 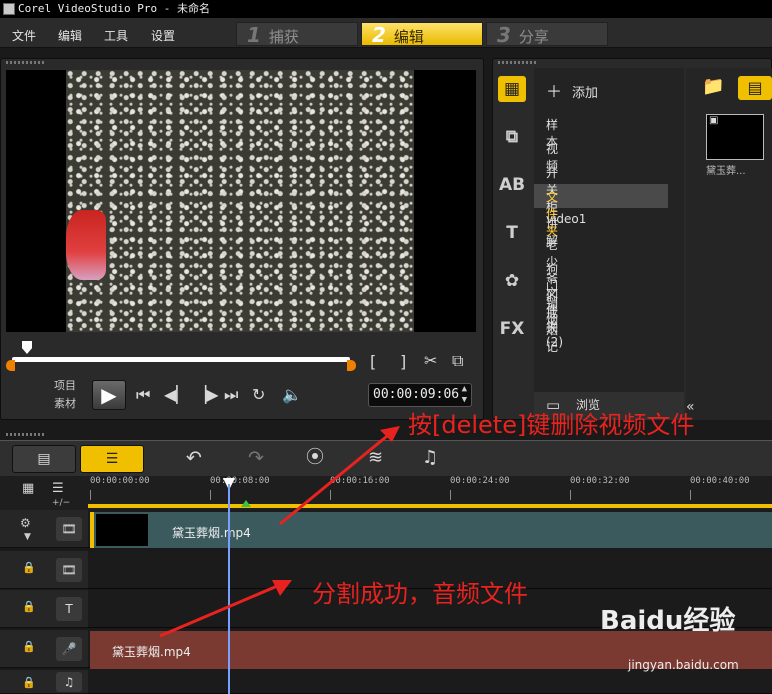 What do you see at coordinates (683, 665) in the screenshot?
I see `baidu-watermark-url: jingyan.baidu.com` at bounding box center [683, 665].